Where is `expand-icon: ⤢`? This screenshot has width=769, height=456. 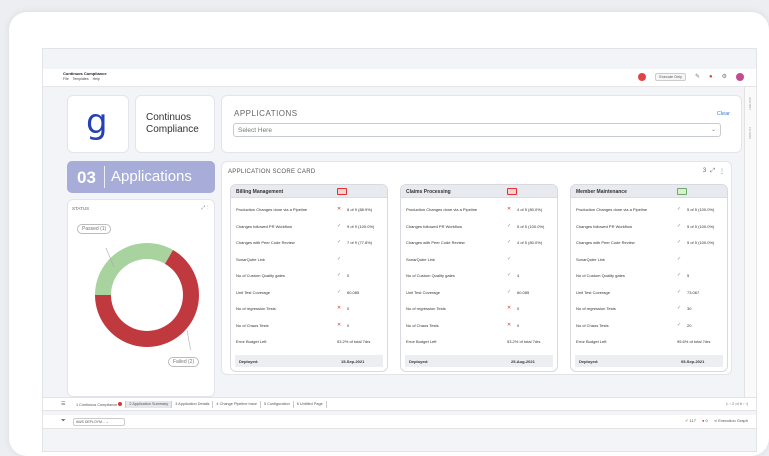 expand-icon: ⤢ is located at coordinates (712, 171).